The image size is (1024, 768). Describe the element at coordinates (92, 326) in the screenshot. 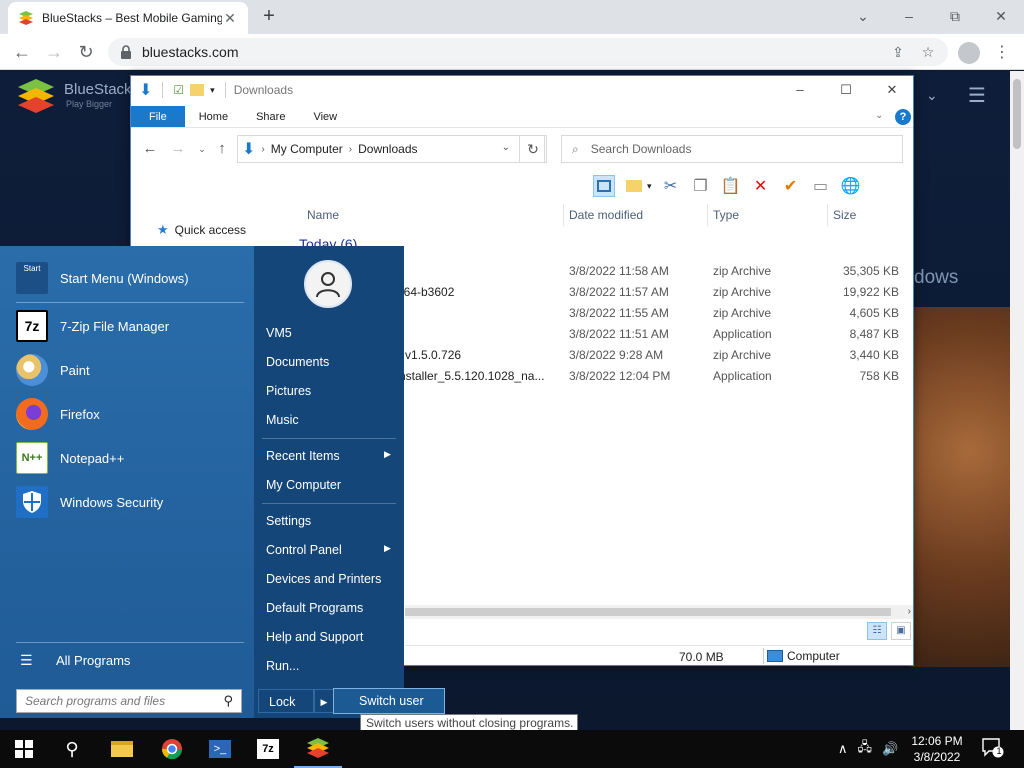

I see `program-7zip: 7z 7-Zip File Manager` at that location.